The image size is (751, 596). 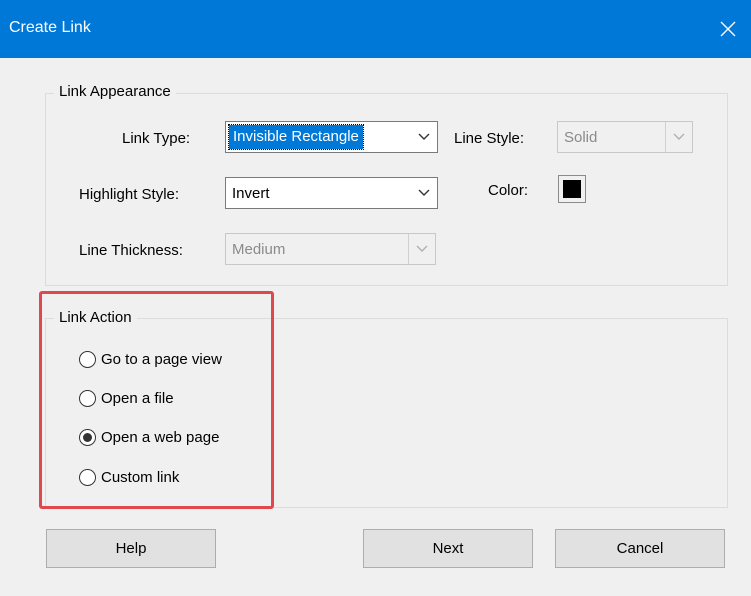 I want to click on line-style-label: Line Style:, so click(x=489, y=138).